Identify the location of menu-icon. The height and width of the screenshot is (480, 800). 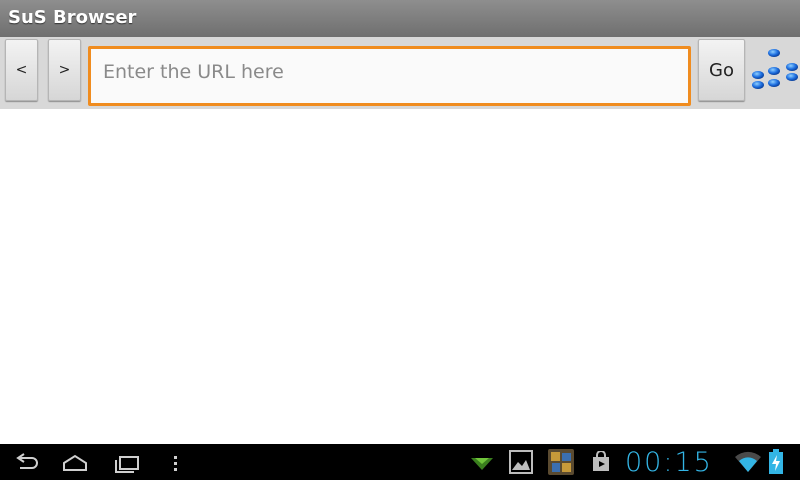
(176, 465).